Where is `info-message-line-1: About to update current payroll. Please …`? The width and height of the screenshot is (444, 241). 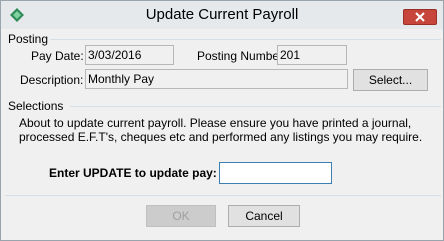
info-message-line-1: About to update current payroll. Please … is located at coordinates (215, 123).